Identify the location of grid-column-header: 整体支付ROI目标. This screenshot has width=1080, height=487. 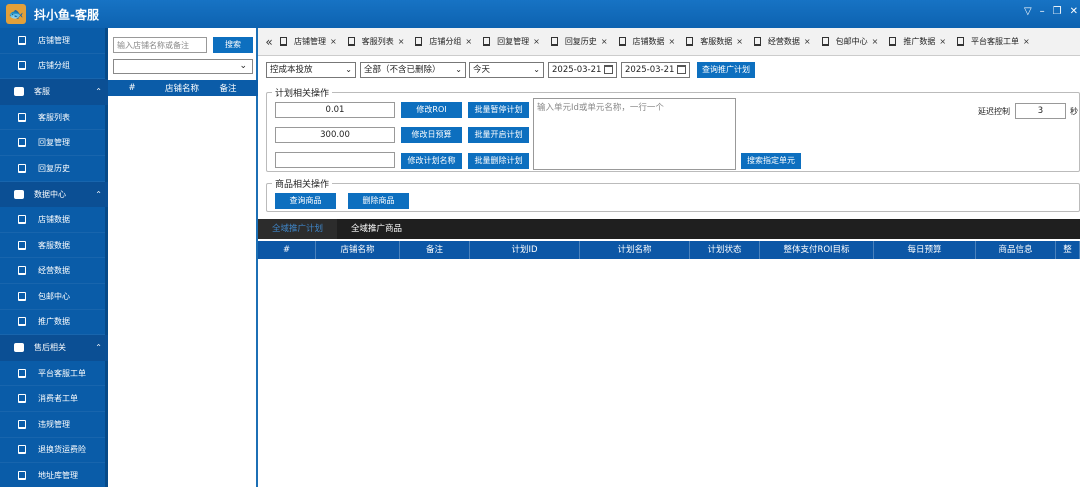
(817, 250).